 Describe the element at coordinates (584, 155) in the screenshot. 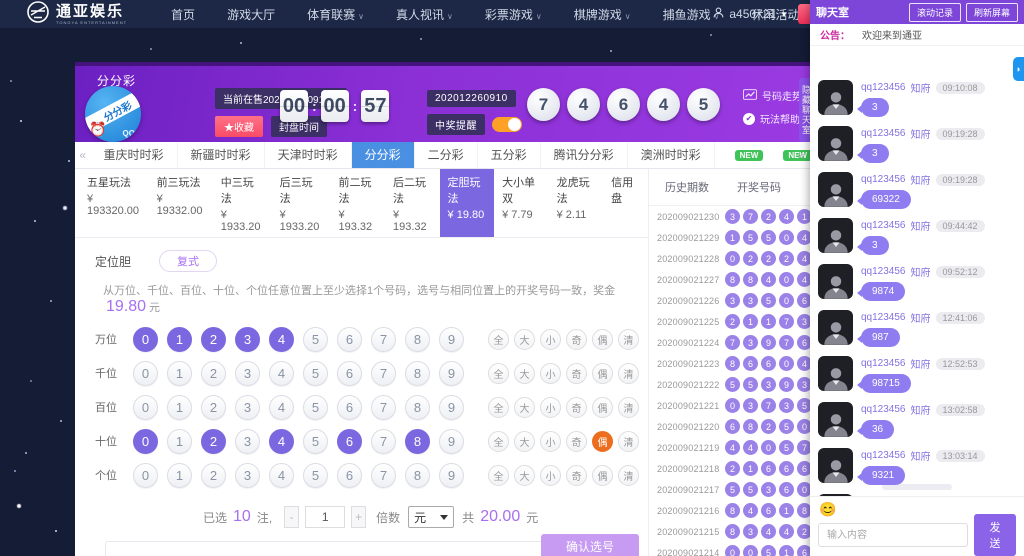

I see `lottery-tab: 腾讯分分彩` at that location.